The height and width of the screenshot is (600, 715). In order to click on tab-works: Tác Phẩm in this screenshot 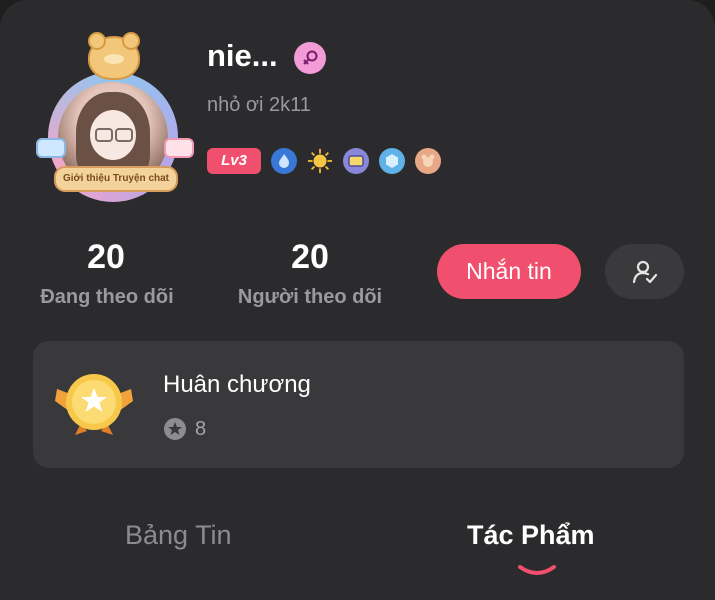, I will do `click(531, 535)`.